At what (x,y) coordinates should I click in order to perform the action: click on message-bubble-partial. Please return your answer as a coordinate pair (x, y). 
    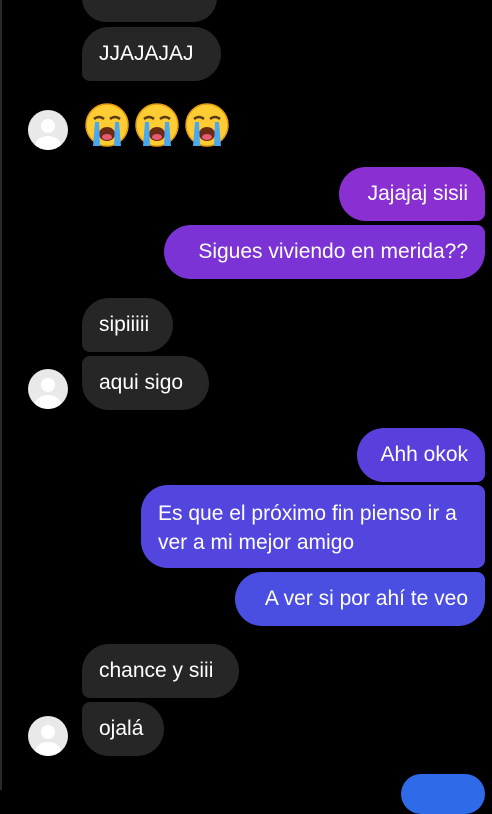
    Looking at the image, I should click on (149, 11).